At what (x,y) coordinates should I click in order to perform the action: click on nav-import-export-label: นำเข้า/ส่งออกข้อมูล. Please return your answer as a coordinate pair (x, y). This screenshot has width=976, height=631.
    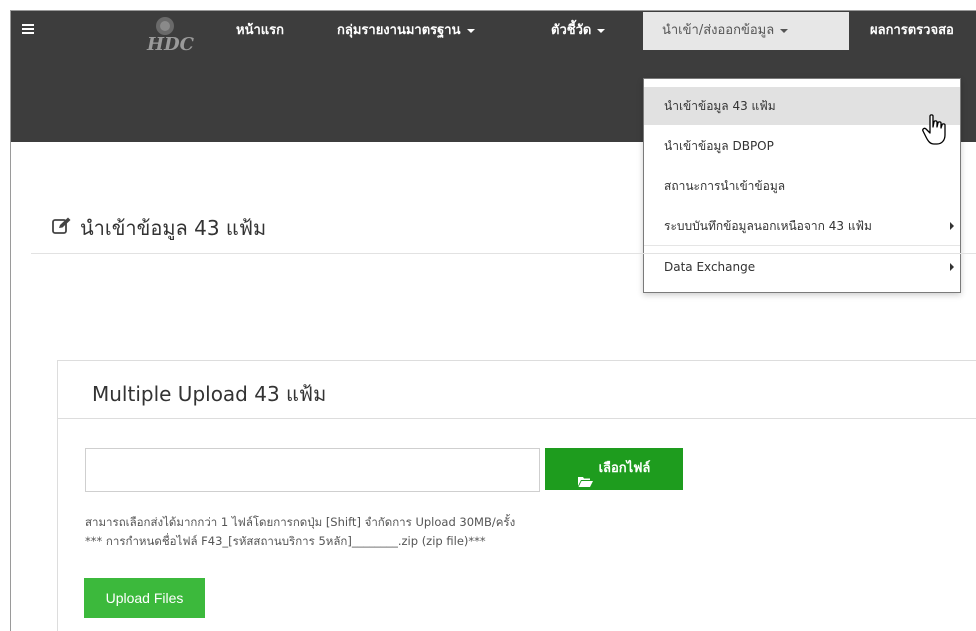
    Looking at the image, I should click on (718, 30).